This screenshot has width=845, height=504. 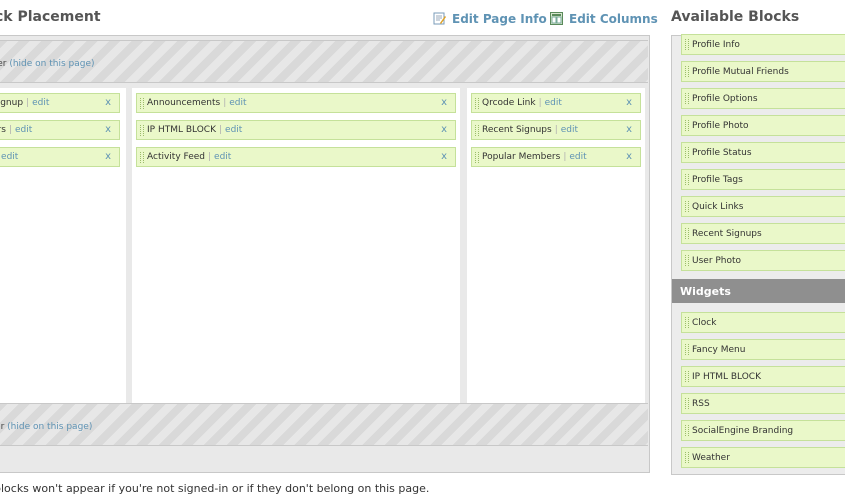 I want to click on block-name: Activity Feed, so click(x=176, y=157).